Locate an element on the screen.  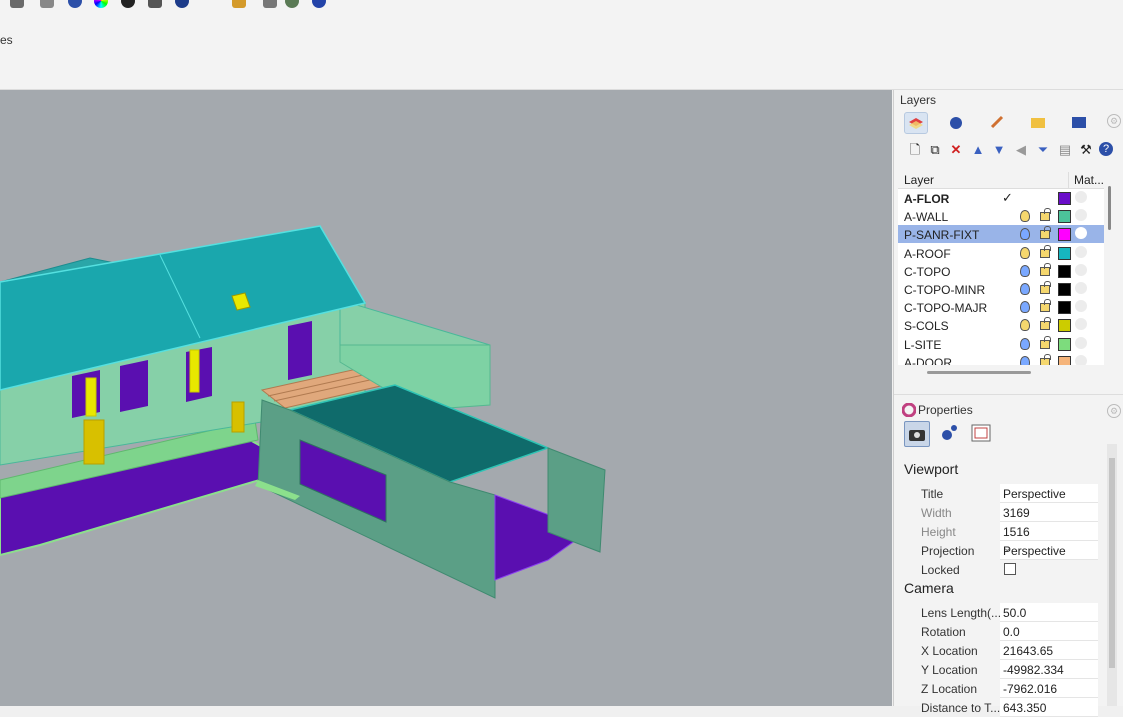
lens-field: 50.0 is located at coordinates (1049, 612).